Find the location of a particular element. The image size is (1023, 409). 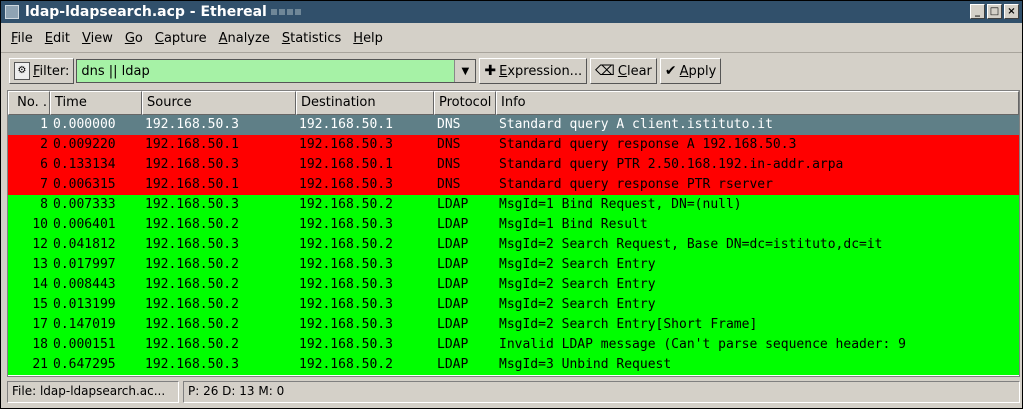

menu-statistics: Statistics is located at coordinates (311, 38).